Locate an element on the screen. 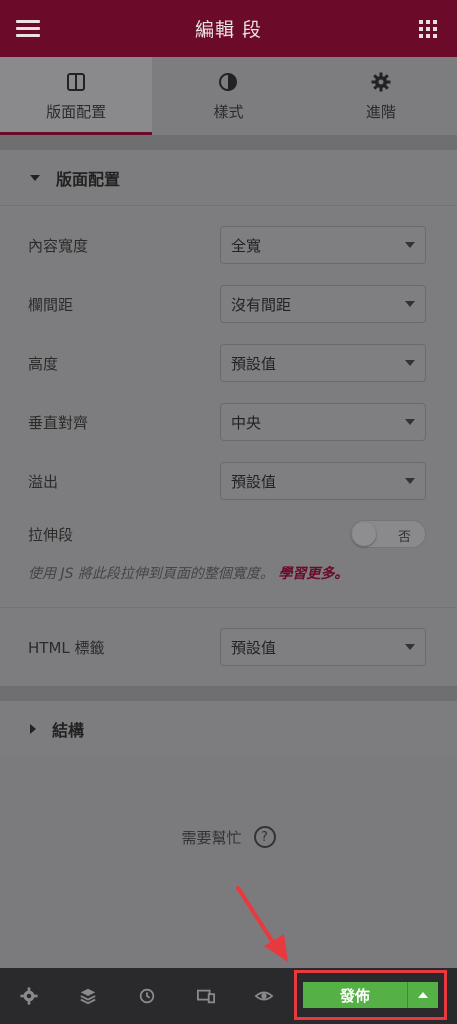 This screenshot has width=457, height=1024. height-label: 高度 is located at coordinates (43, 363).